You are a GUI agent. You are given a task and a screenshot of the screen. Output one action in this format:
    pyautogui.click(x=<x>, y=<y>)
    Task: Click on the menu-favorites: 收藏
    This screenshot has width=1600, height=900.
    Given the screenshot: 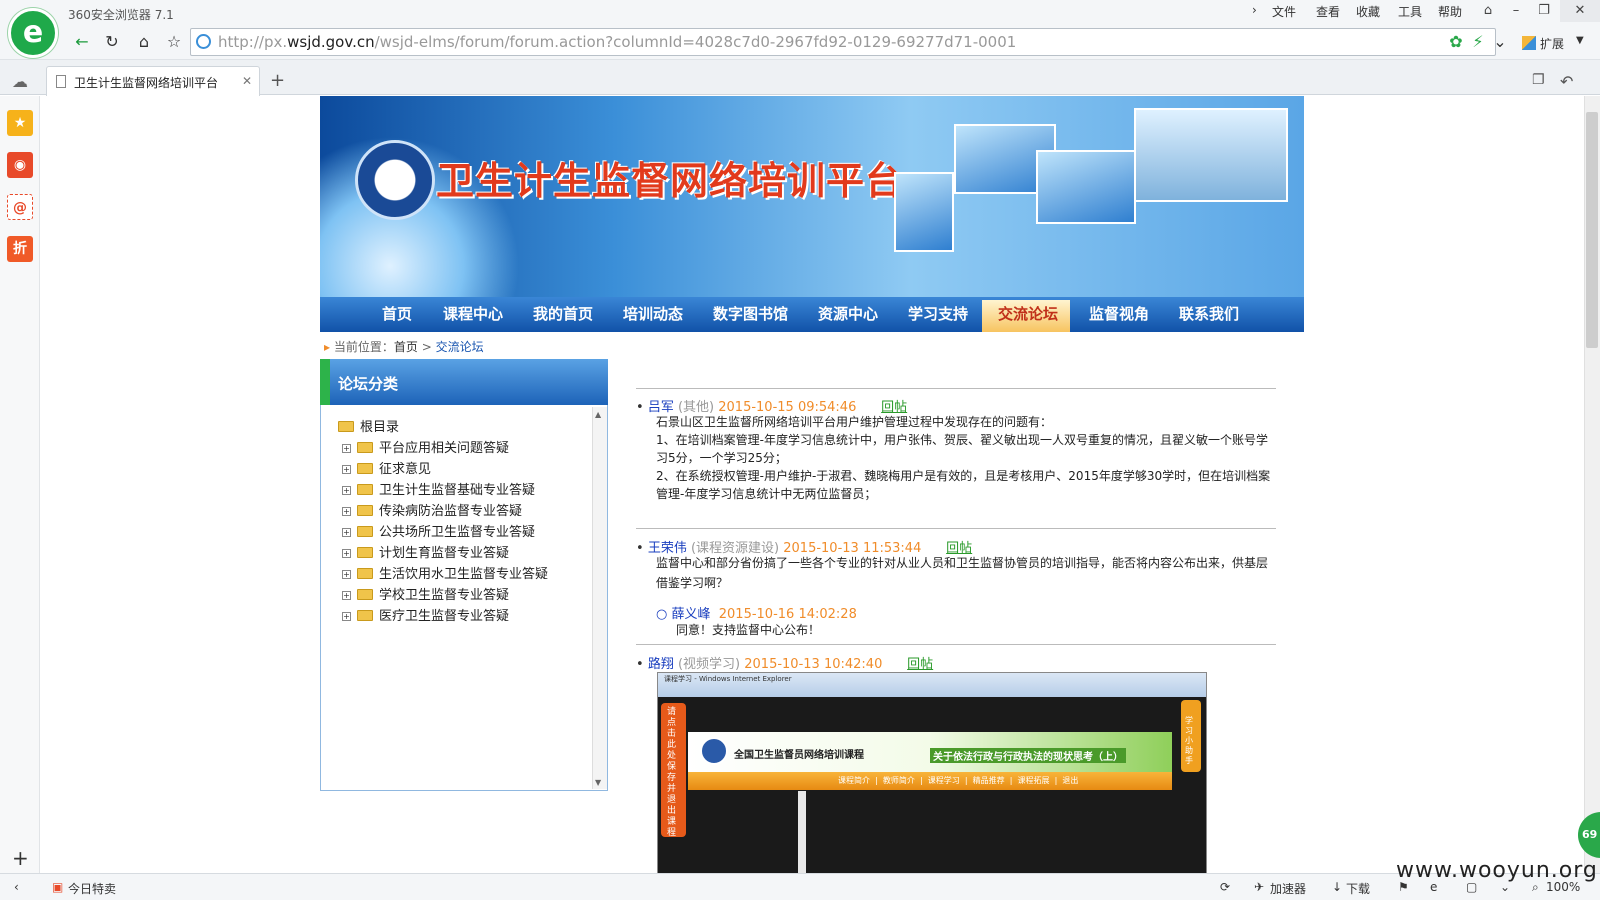 What is the action you would take?
    pyautogui.click(x=1368, y=11)
    